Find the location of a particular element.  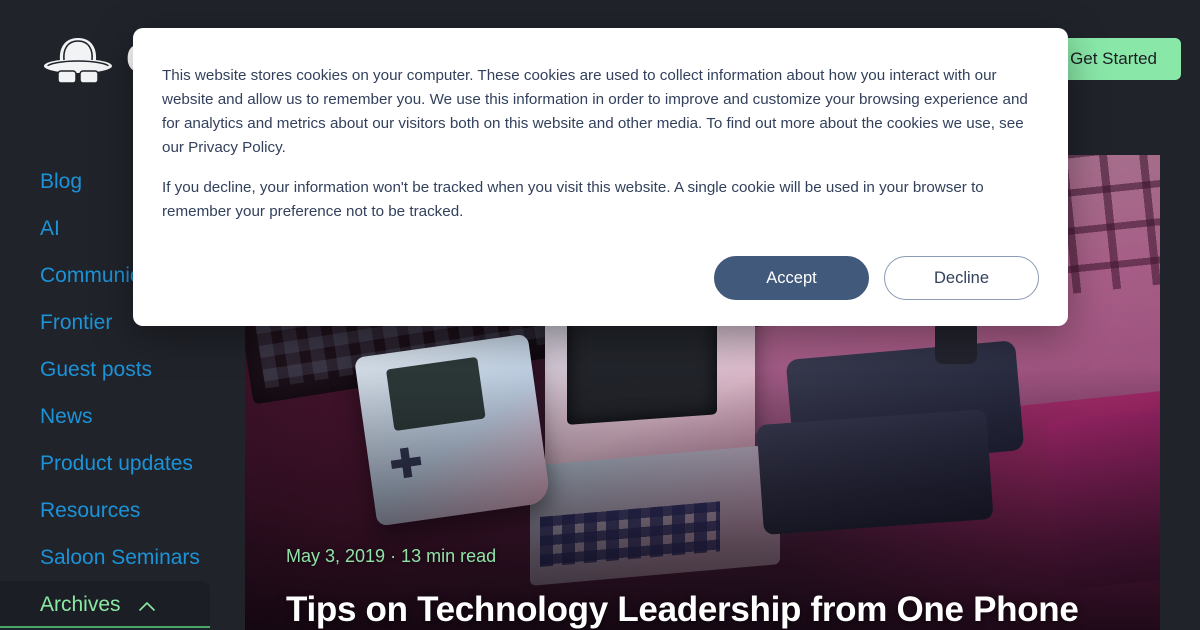

sidebar-item-resources: Resources is located at coordinates (122, 510).